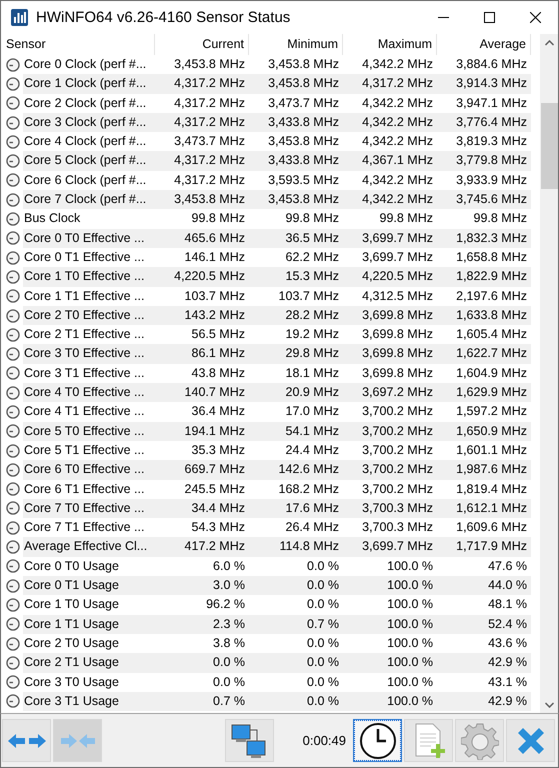 This screenshot has height=768, width=559. Describe the element at coordinates (397, 141) in the screenshot. I see `value-cell-text: 4,342.2 MHz` at that location.